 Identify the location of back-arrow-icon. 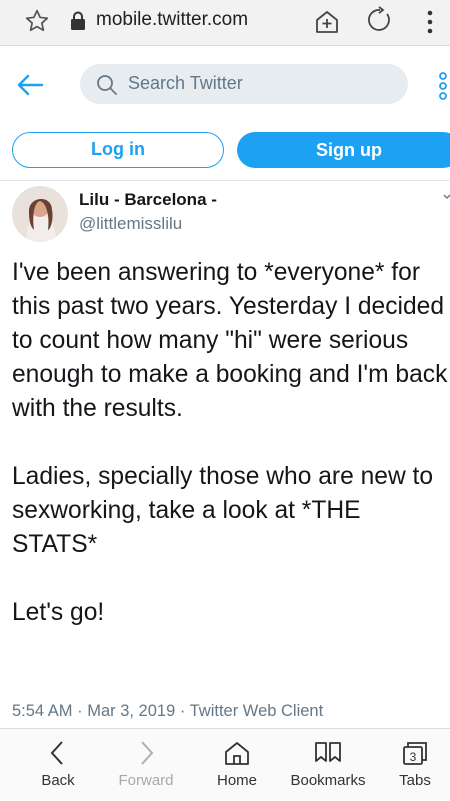
(30, 85).